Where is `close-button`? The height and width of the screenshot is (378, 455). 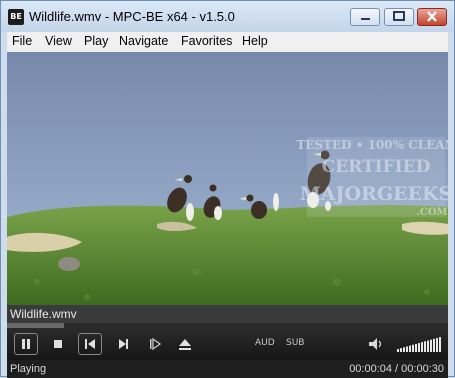
close-button is located at coordinates (432, 17).